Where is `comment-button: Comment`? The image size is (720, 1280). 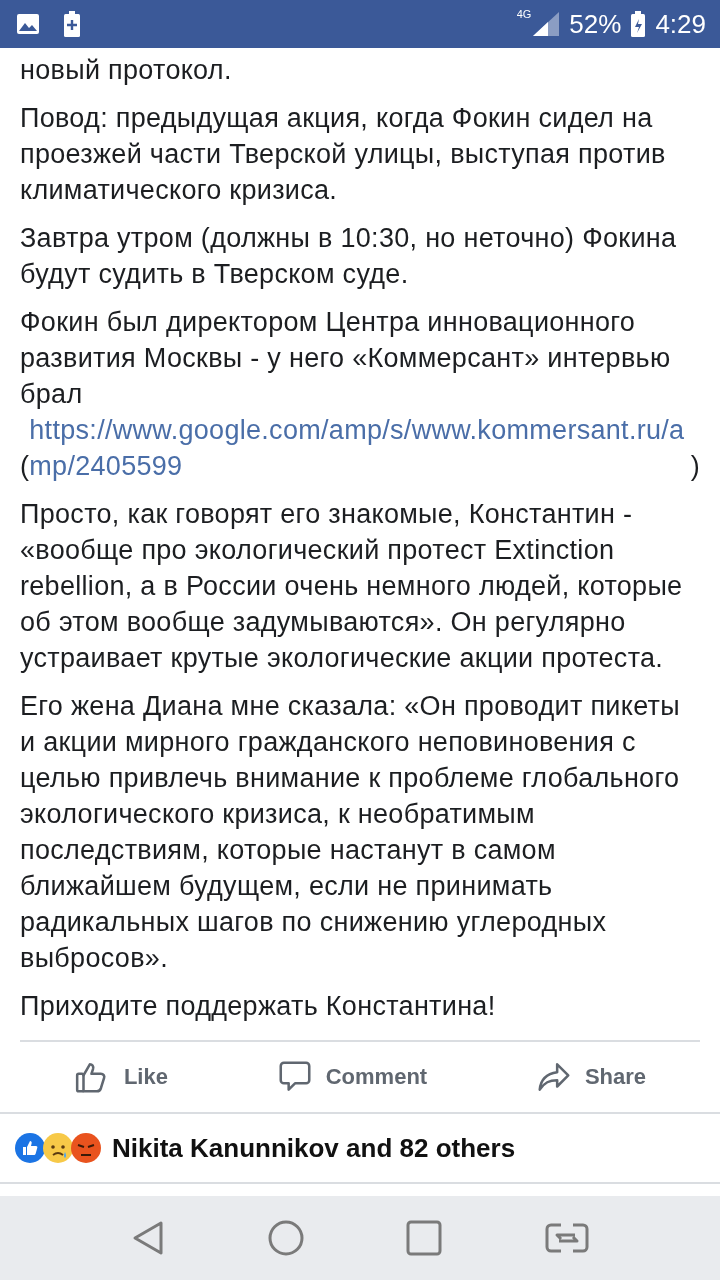 comment-button: Comment is located at coordinates (351, 1077).